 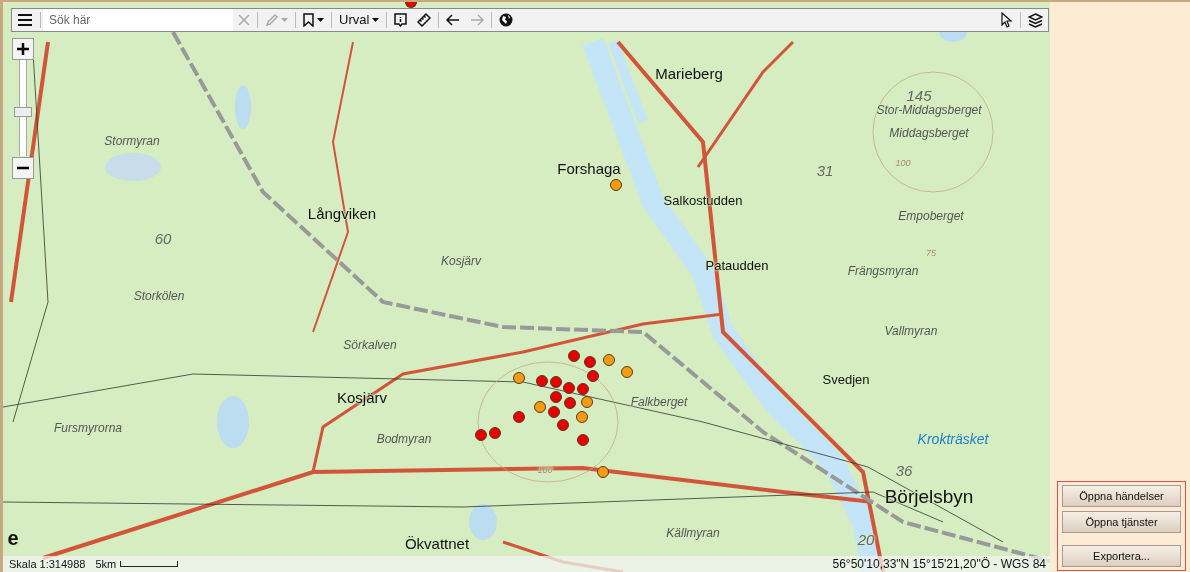 I want to click on map-label: Stor-Middagsberget, so click(x=929, y=111).